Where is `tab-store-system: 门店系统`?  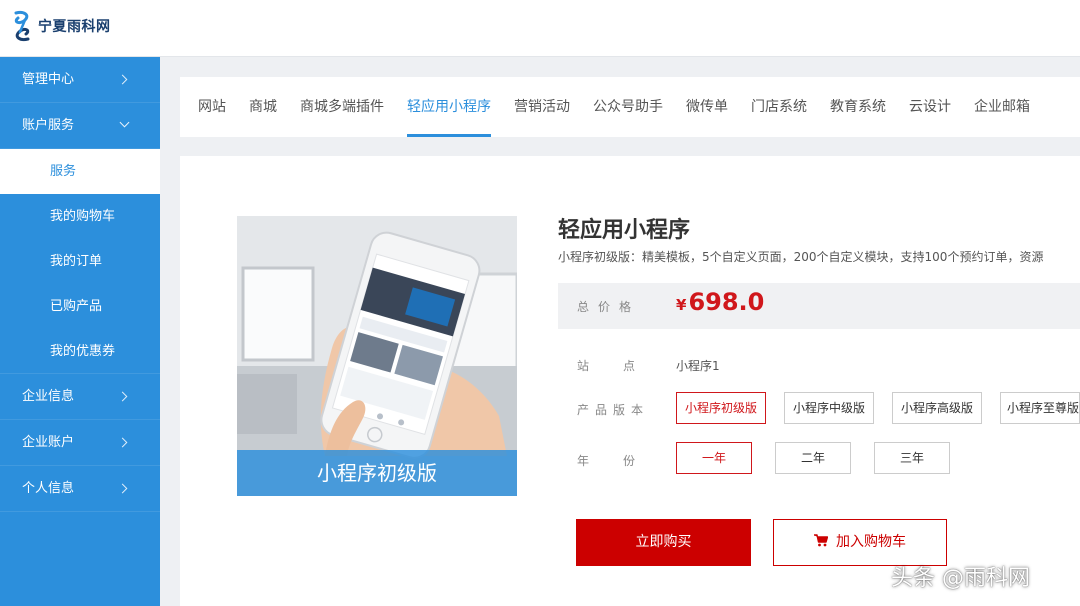
tab-store-system: 门店系统 is located at coordinates (779, 107).